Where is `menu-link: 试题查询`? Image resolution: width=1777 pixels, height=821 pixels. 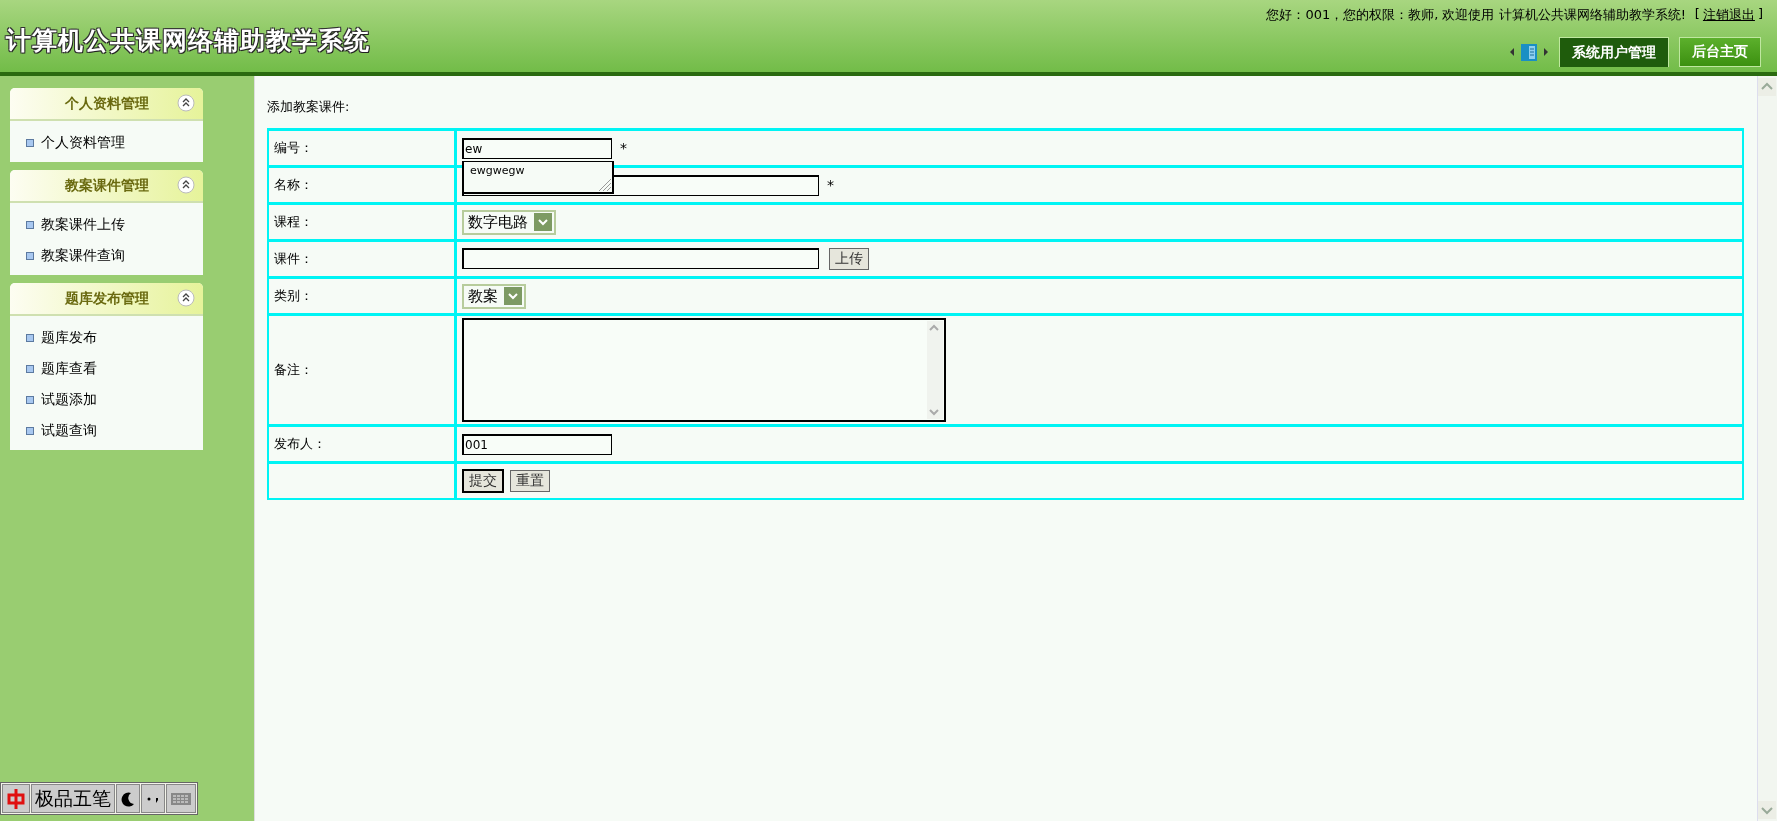
menu-link: 试题查询 is located at coordinates (69, 430).